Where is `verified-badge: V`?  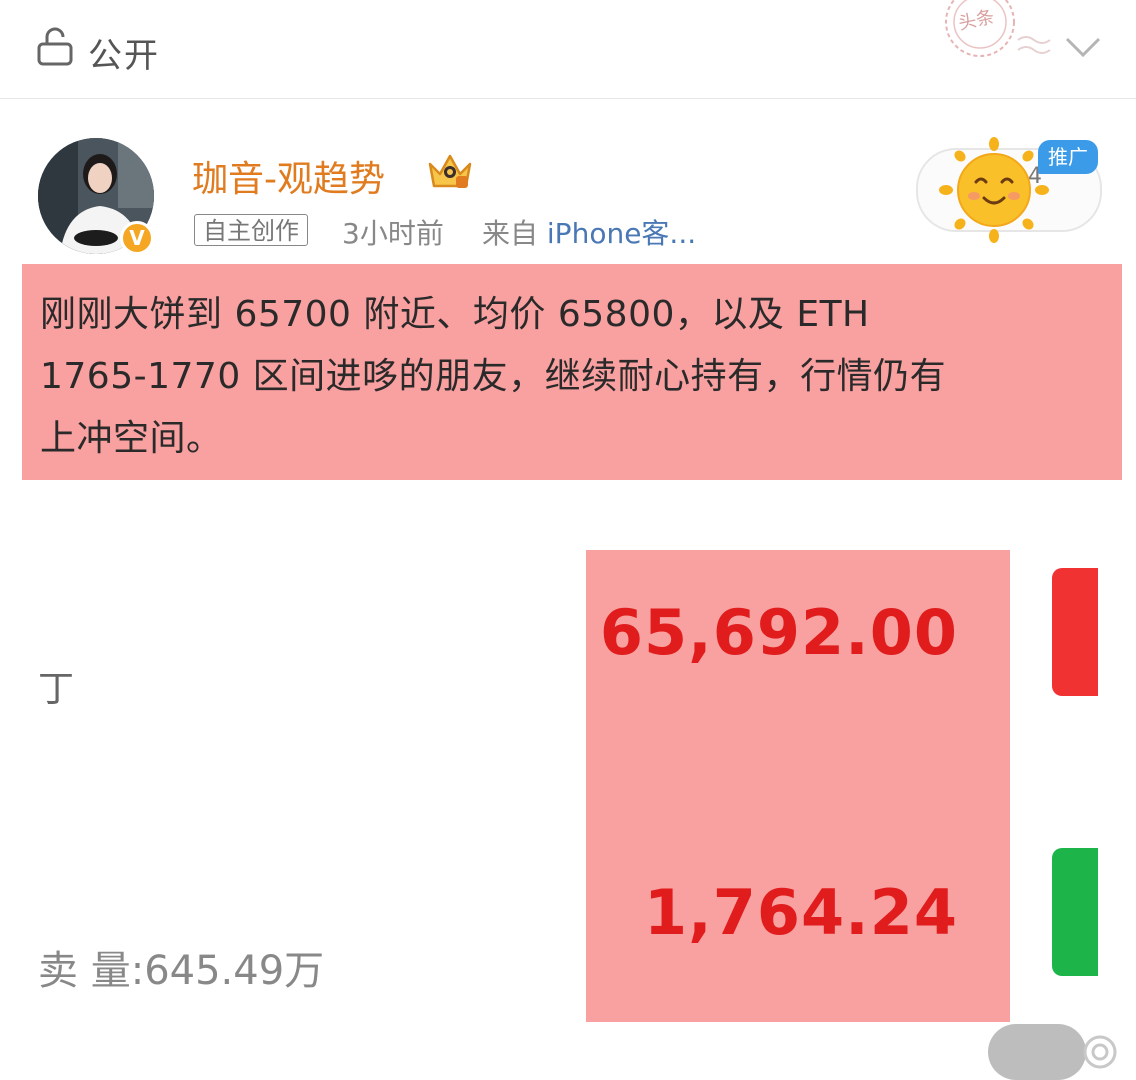 verified-badge: V is located at coordinates (137, 238).